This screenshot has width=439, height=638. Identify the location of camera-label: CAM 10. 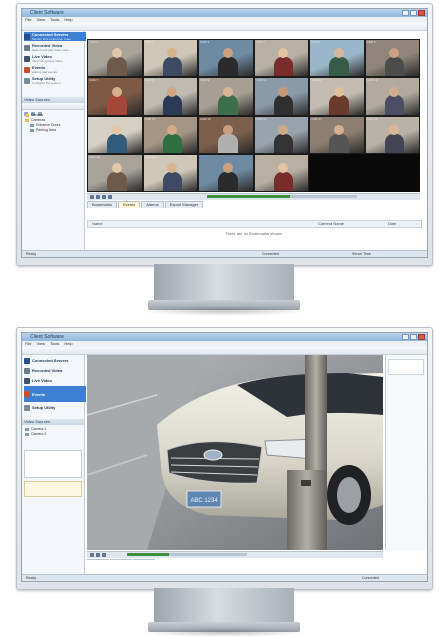
(261, 80).